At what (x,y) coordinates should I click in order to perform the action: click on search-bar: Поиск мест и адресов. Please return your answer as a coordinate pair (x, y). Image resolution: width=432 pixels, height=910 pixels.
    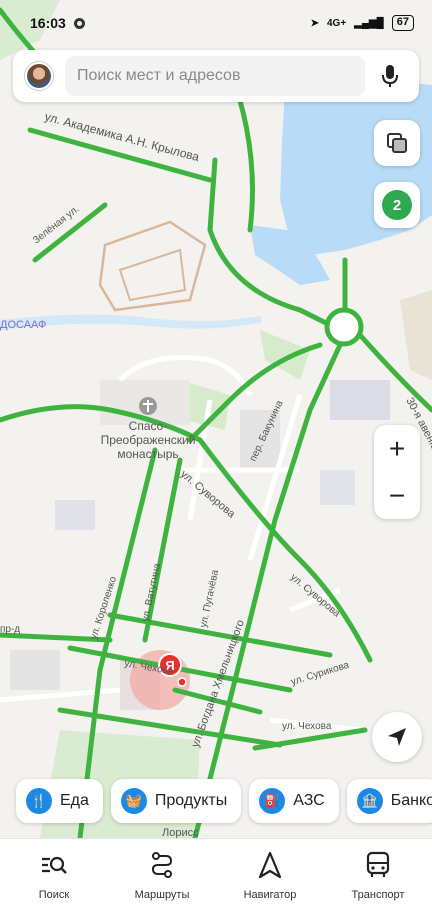
    Looking at the image, I should click on (216, 76).